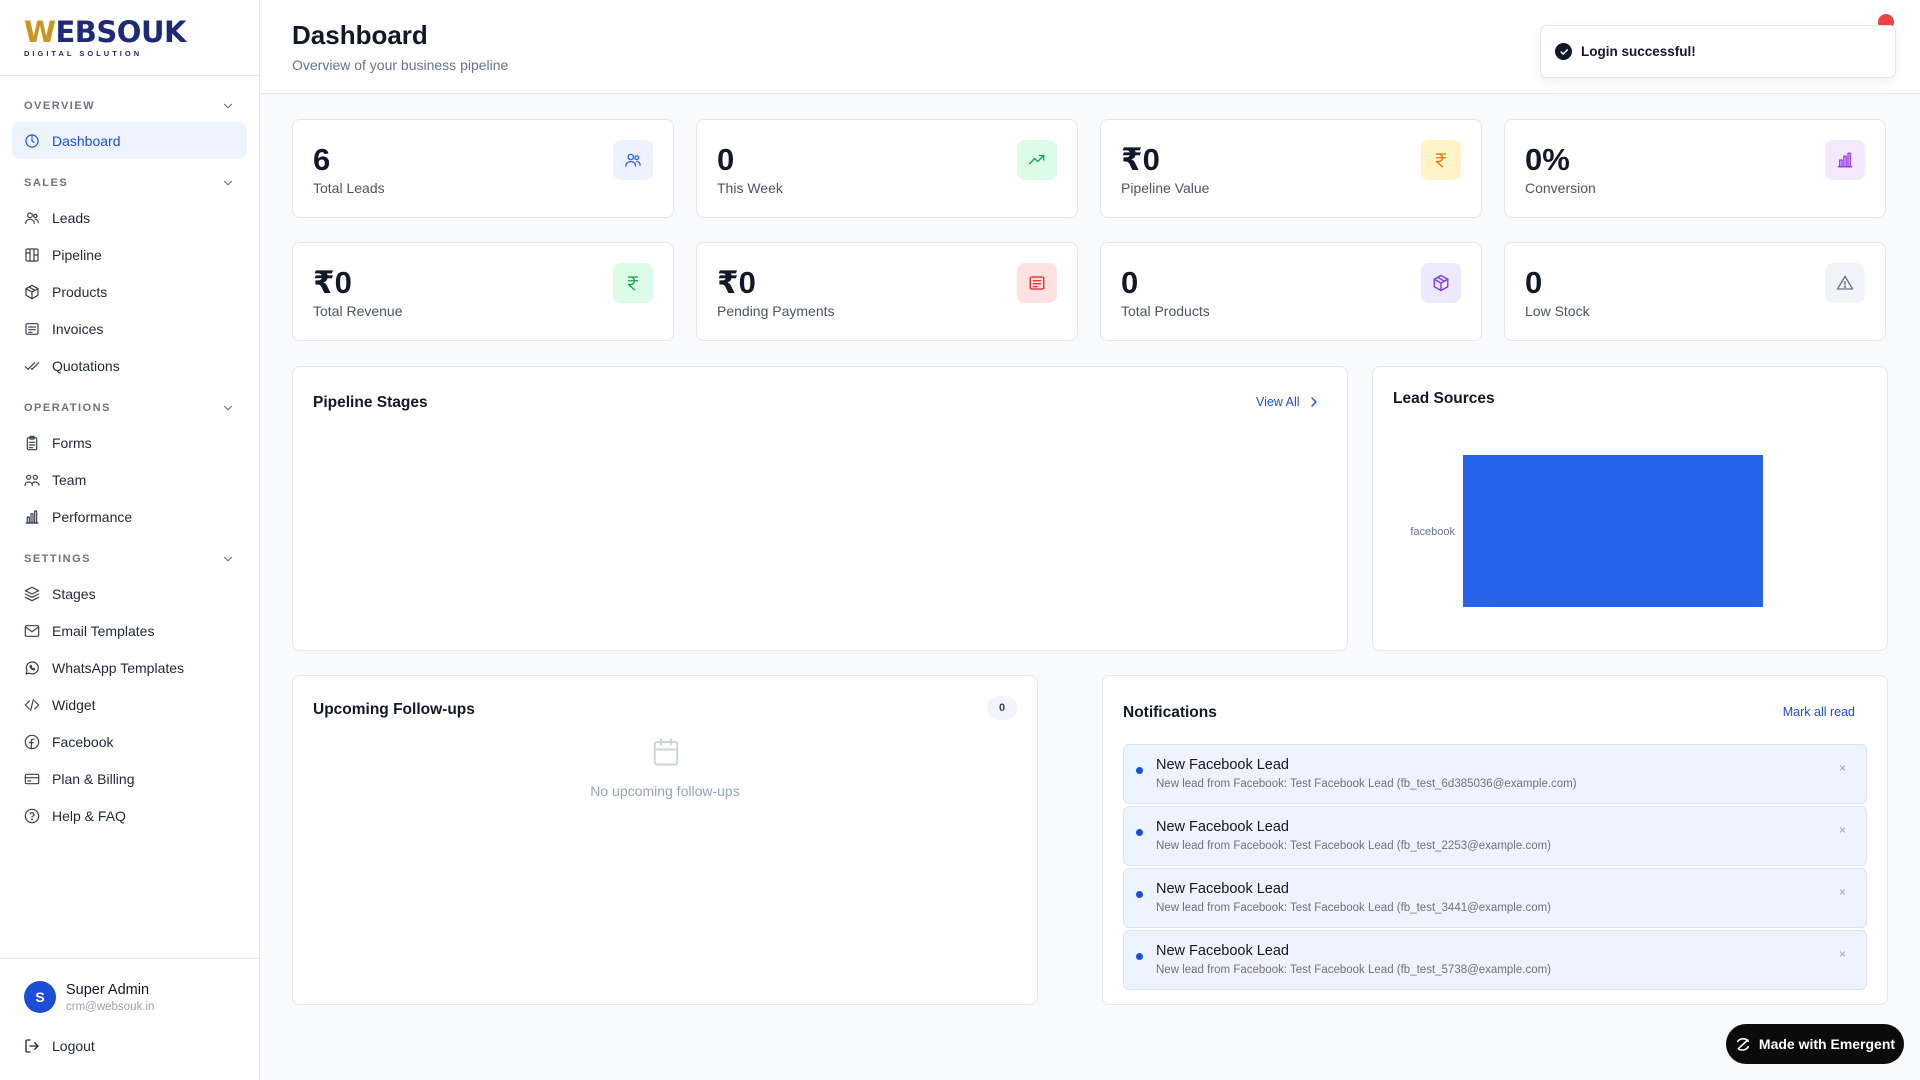  I want to click on stat-label: Total Revenue, so click(358, 311).